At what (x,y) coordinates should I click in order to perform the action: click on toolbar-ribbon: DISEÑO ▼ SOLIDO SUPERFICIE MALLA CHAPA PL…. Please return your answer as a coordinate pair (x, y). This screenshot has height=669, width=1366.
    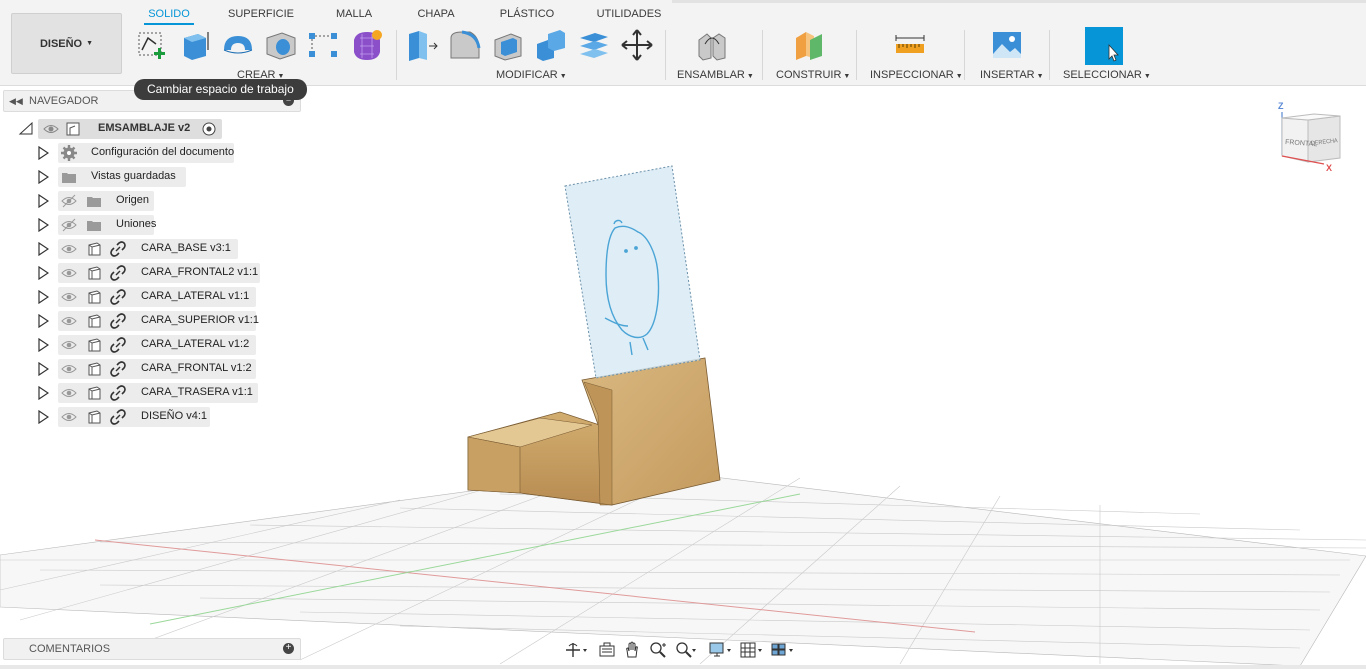
    Looking at the image, I should click on (683, 43).